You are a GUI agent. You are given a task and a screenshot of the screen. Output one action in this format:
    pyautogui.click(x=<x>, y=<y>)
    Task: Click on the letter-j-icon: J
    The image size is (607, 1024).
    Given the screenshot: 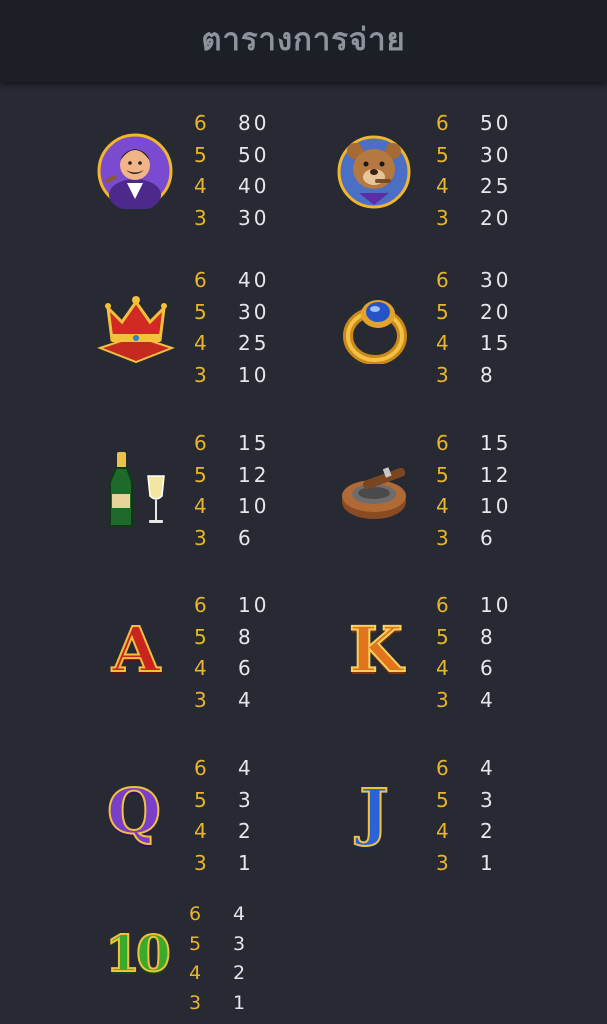 What is the action you would take?
    pyautogui.click(x=373, y=811)
    